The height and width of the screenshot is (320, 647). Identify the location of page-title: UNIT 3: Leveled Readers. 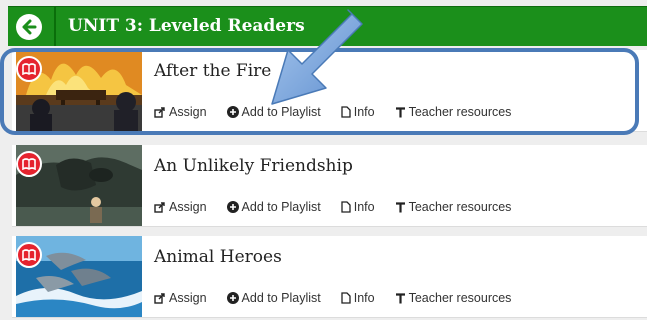
(186, 26).